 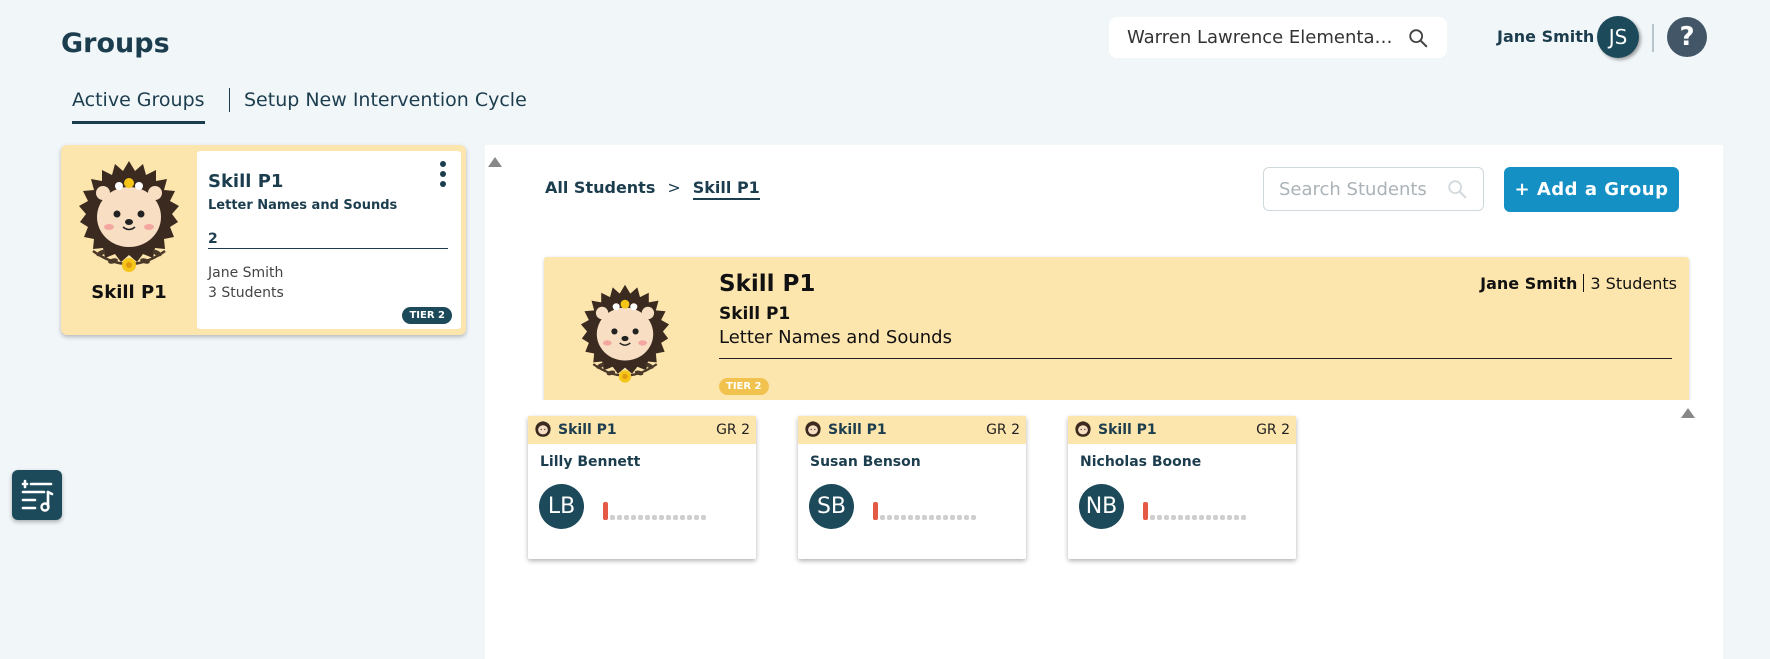 I want to click on group-card-title: Skill P1, so click(x=246, y=181).